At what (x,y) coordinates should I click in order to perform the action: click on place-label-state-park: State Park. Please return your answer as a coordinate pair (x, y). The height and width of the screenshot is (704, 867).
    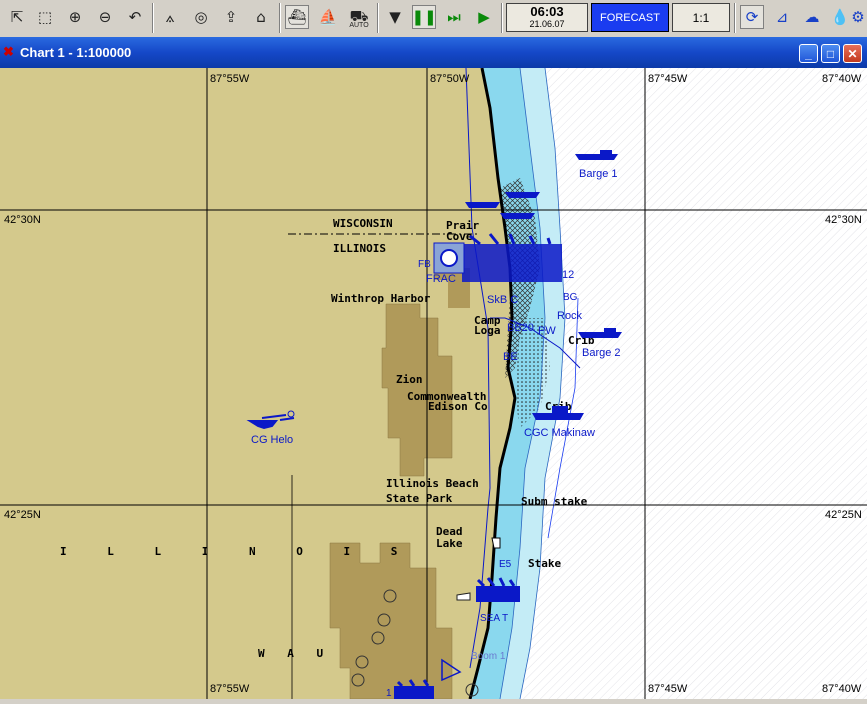
    Looking at the image, I should click on (419, 498).